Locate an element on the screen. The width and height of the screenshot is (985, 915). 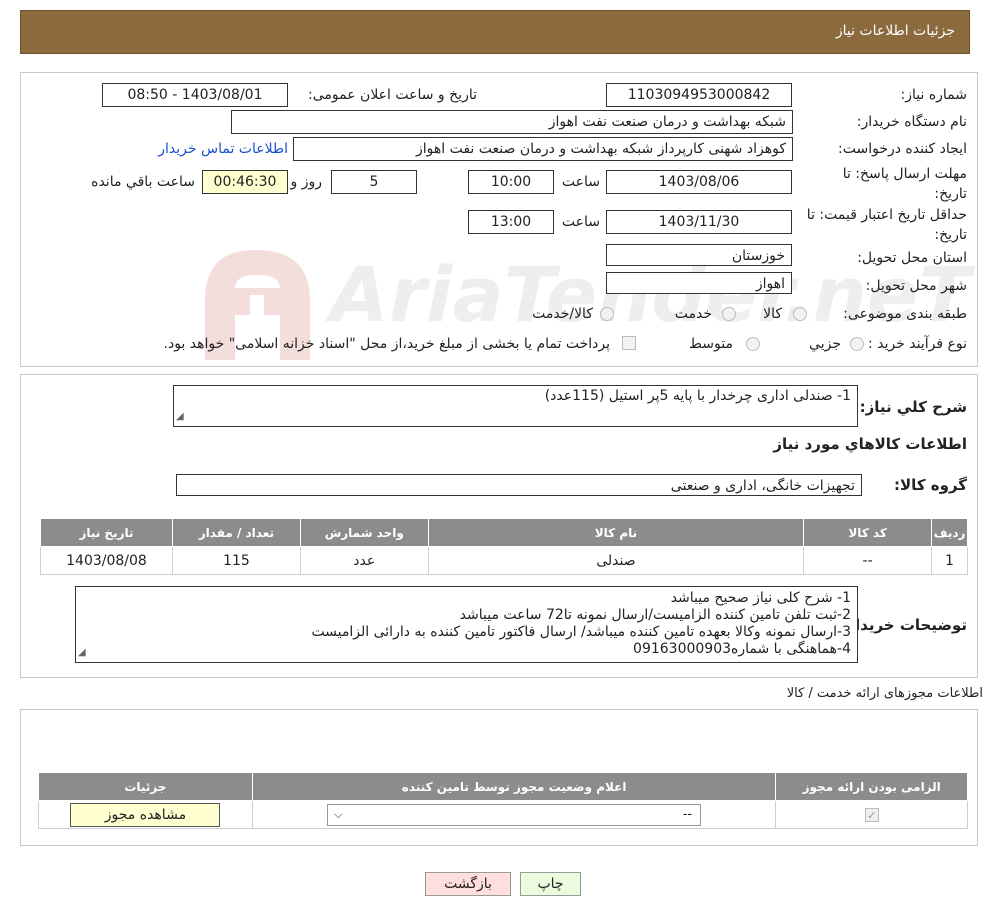
category-goods-service-radio is located at coordinates (607, 314).